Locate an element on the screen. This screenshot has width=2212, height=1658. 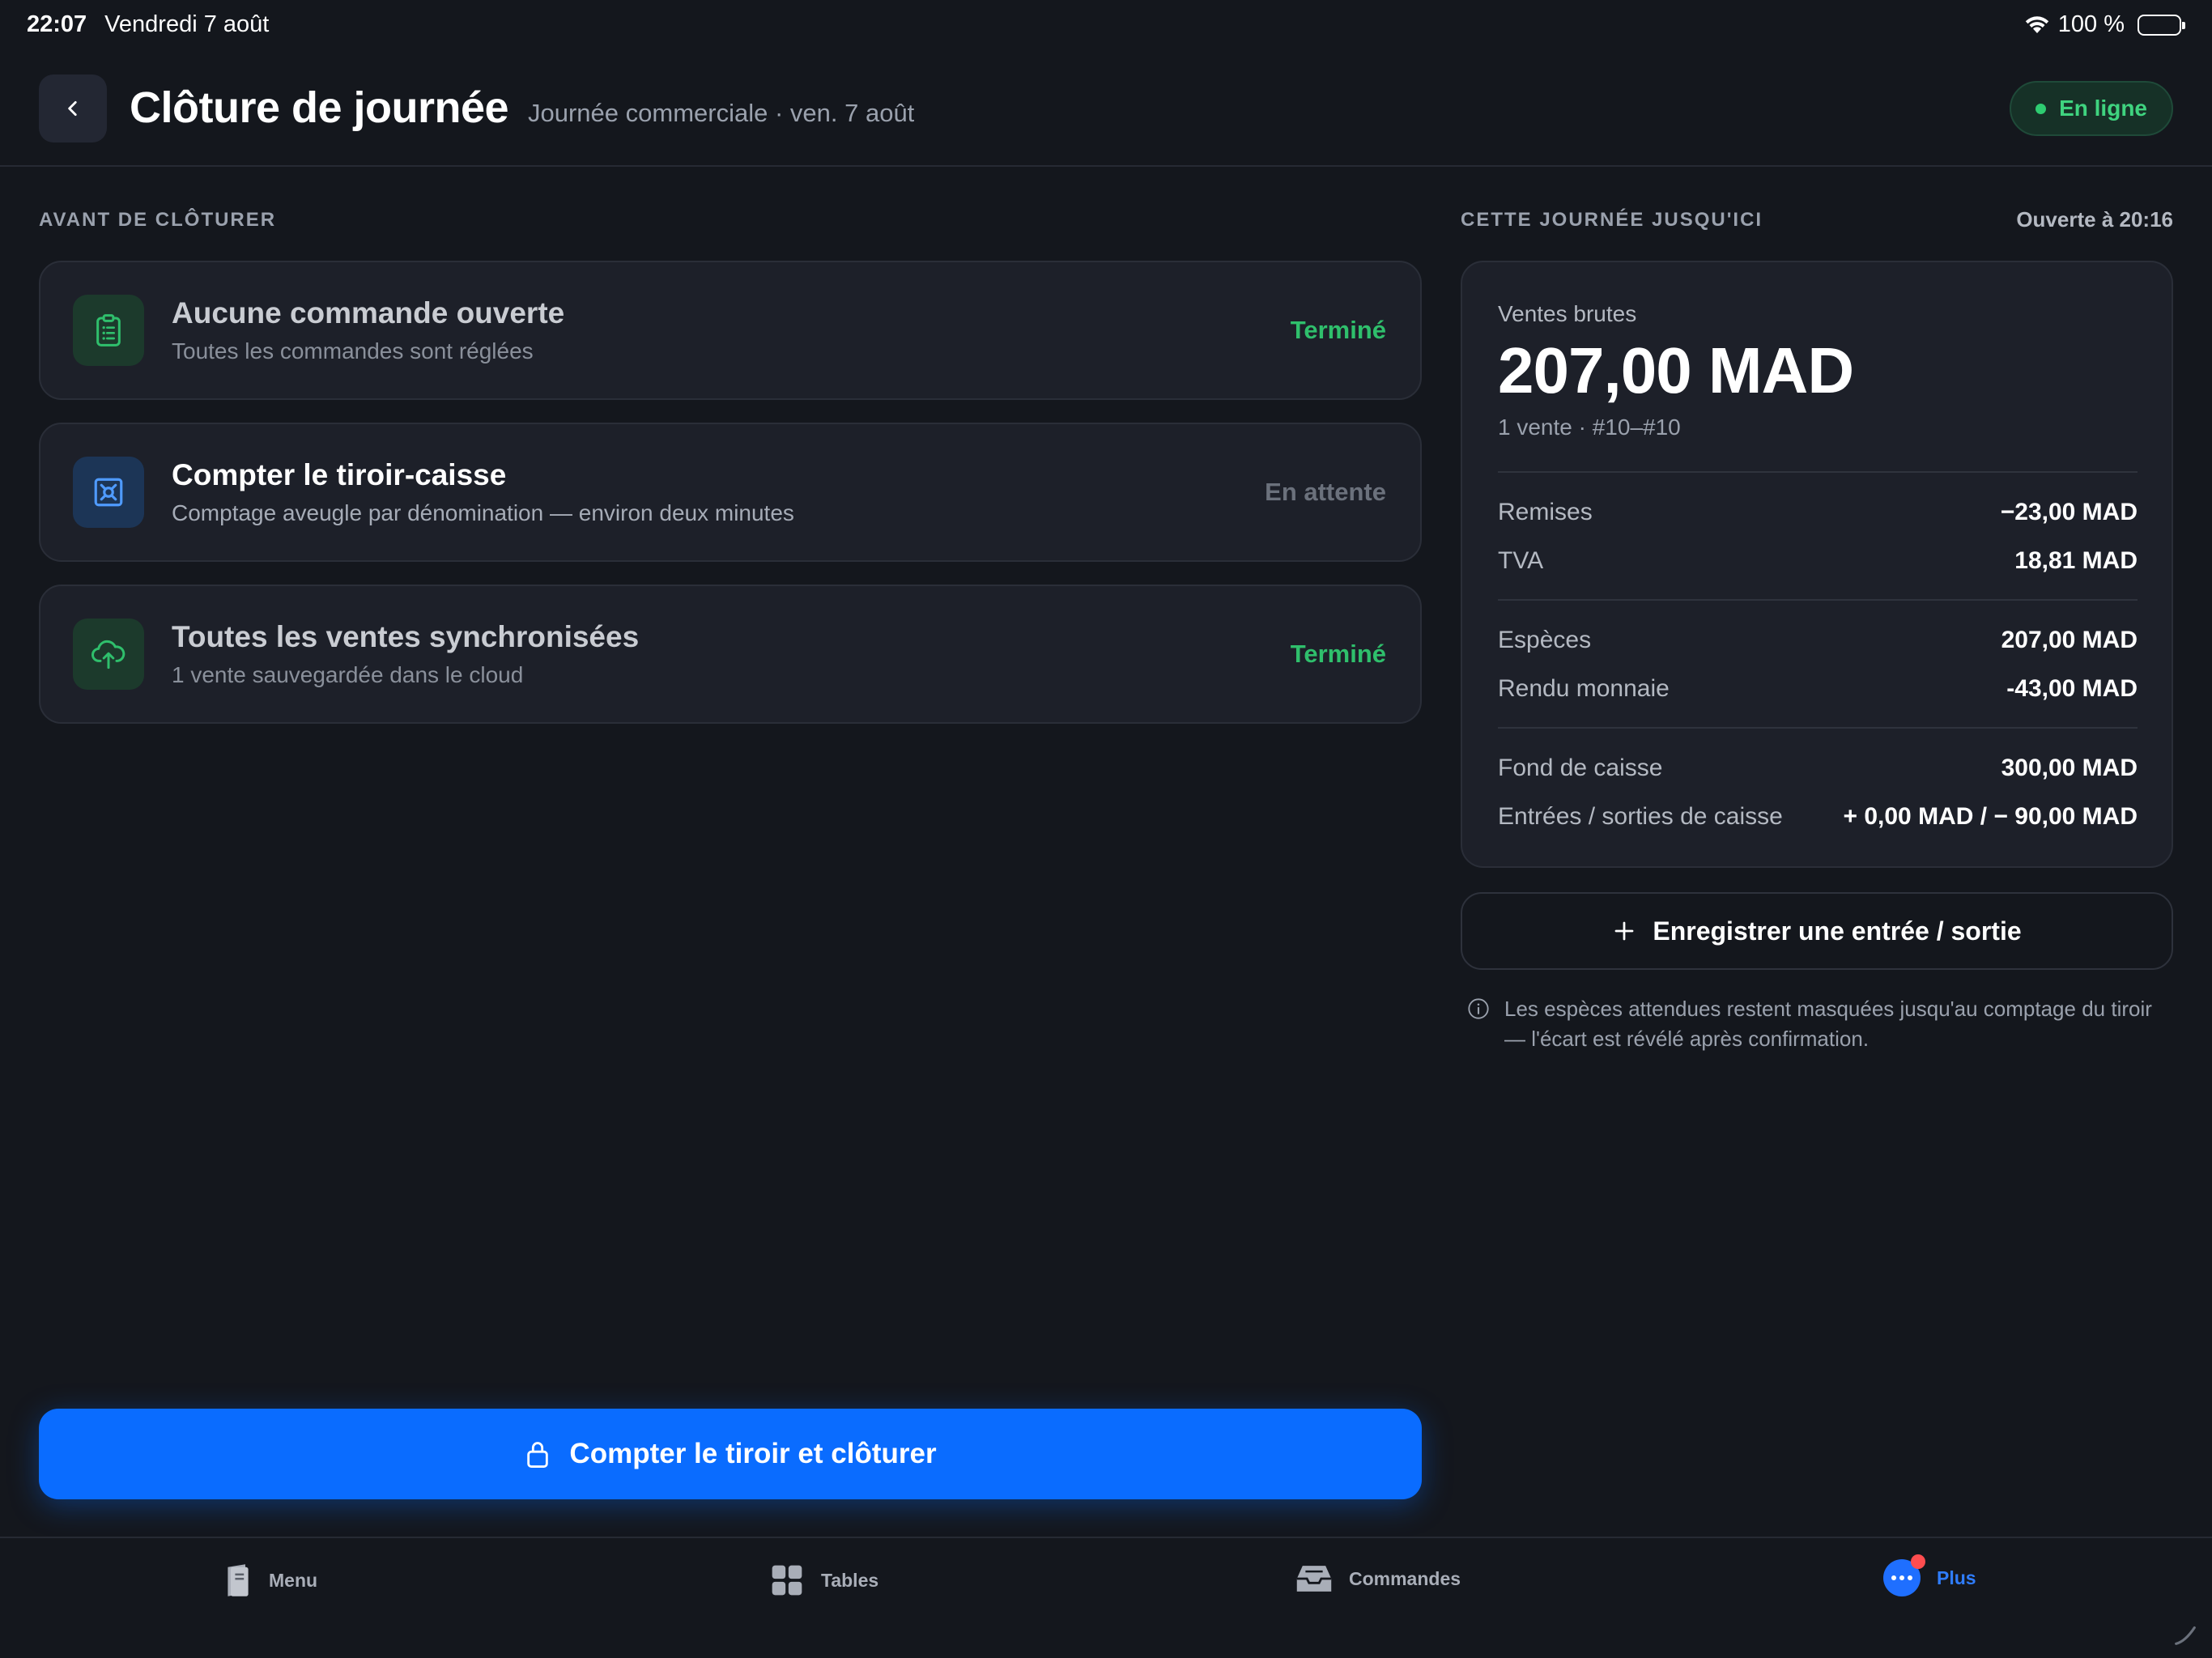
back-button is located at coordinates (73, 108).